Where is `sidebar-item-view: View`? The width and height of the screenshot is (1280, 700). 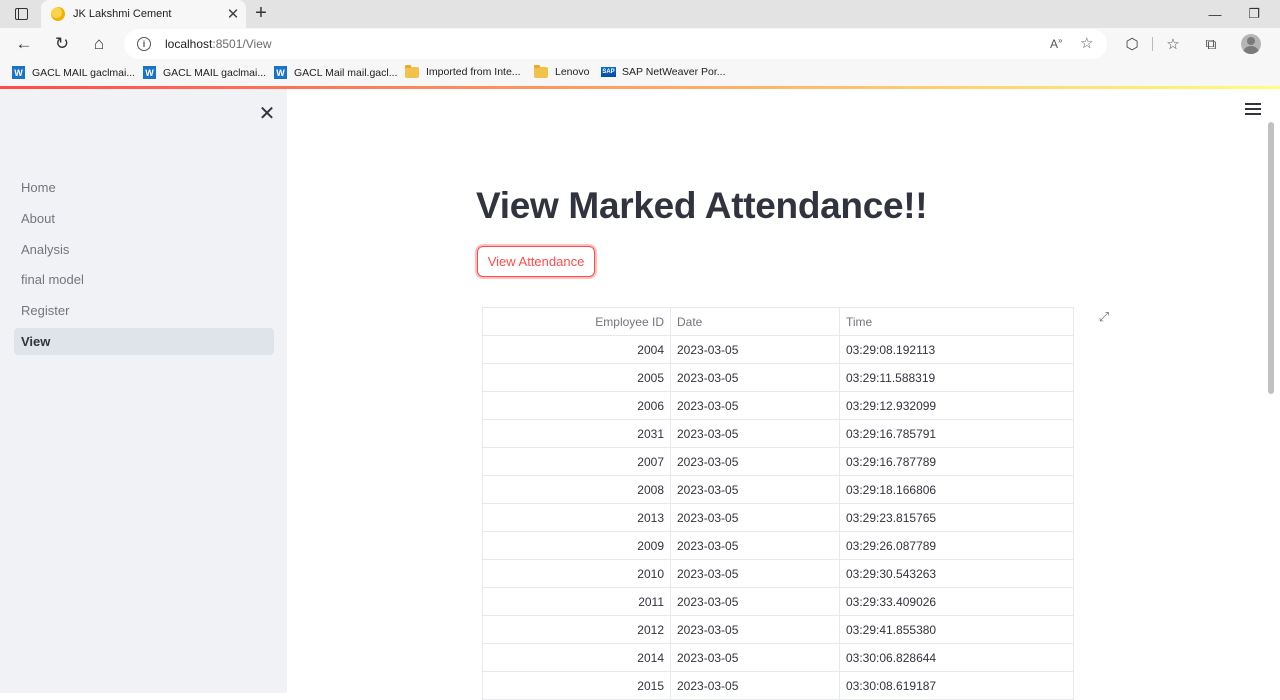 sidebar-item-view: View is located at coordinates (144, 341).